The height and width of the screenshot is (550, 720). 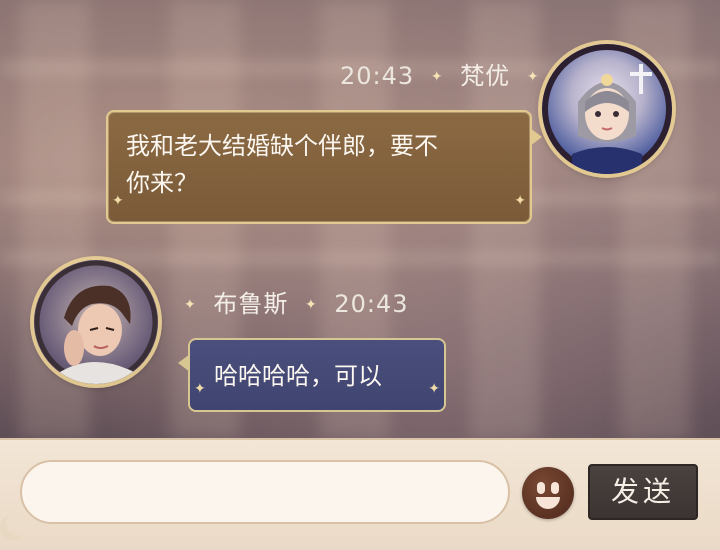 I want to click on message-time-1: 20:43, so click(x=377, y=76).